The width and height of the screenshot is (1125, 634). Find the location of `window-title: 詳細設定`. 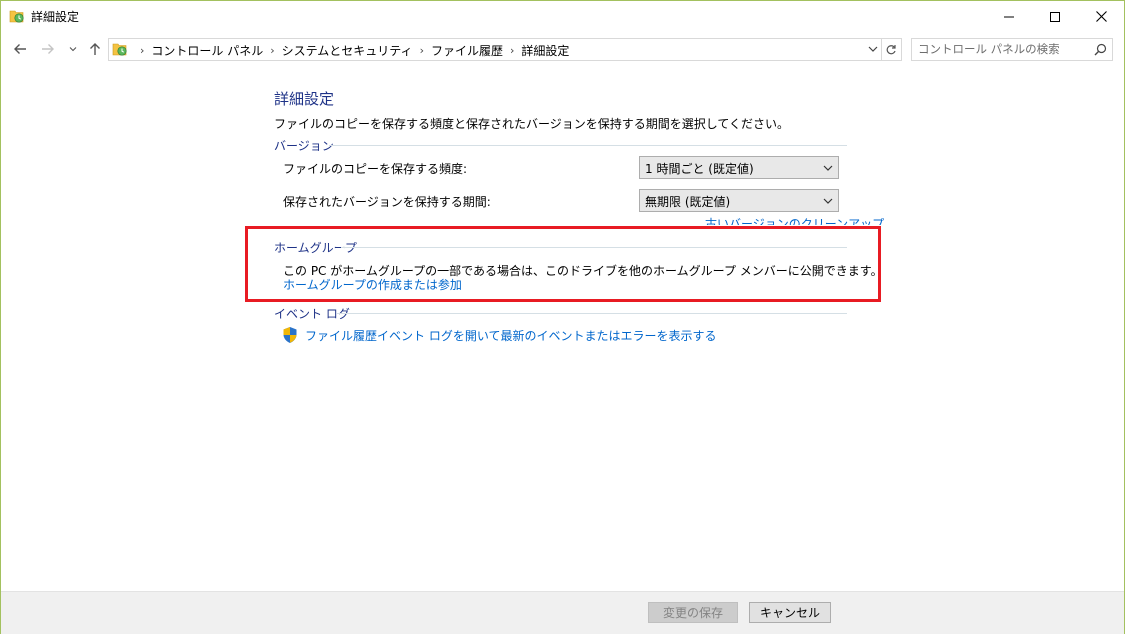

window-title: 詳細設定 is located at coordinates (55, 17).